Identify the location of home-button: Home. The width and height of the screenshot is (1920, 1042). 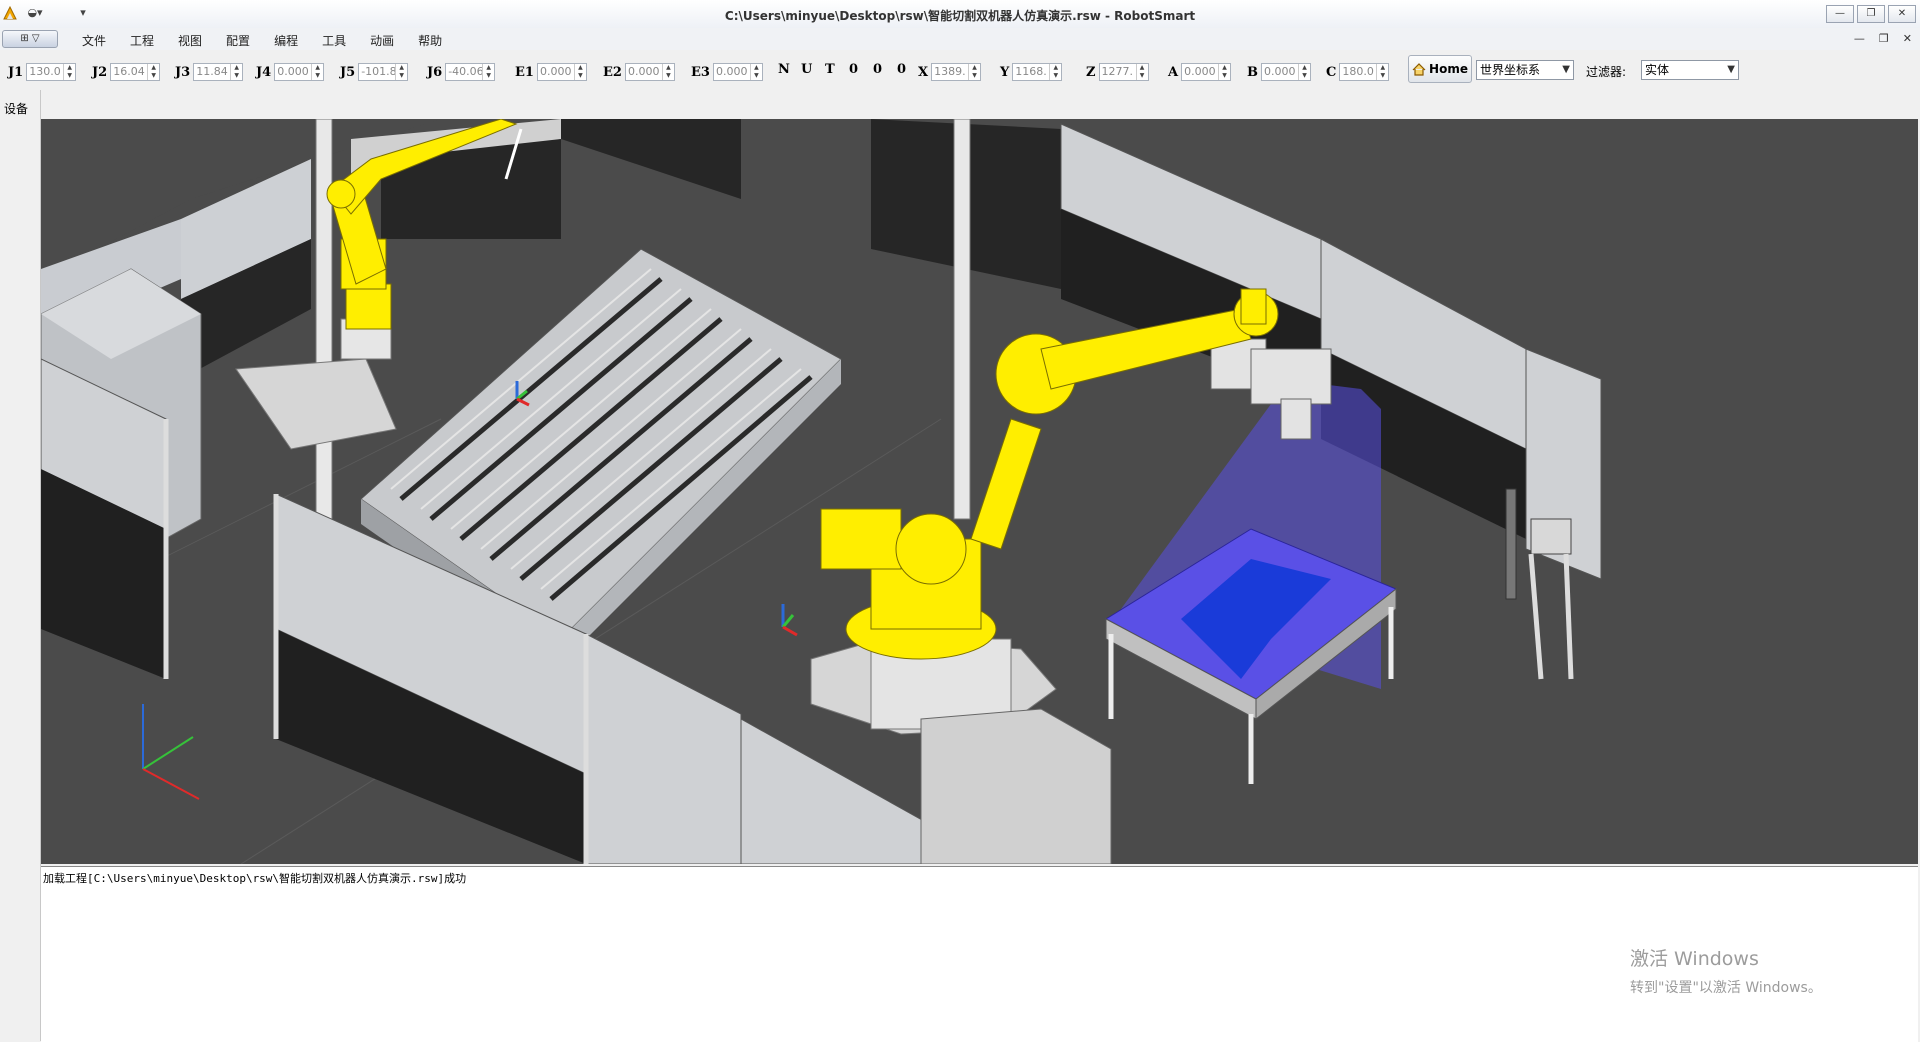
(1440, 69).